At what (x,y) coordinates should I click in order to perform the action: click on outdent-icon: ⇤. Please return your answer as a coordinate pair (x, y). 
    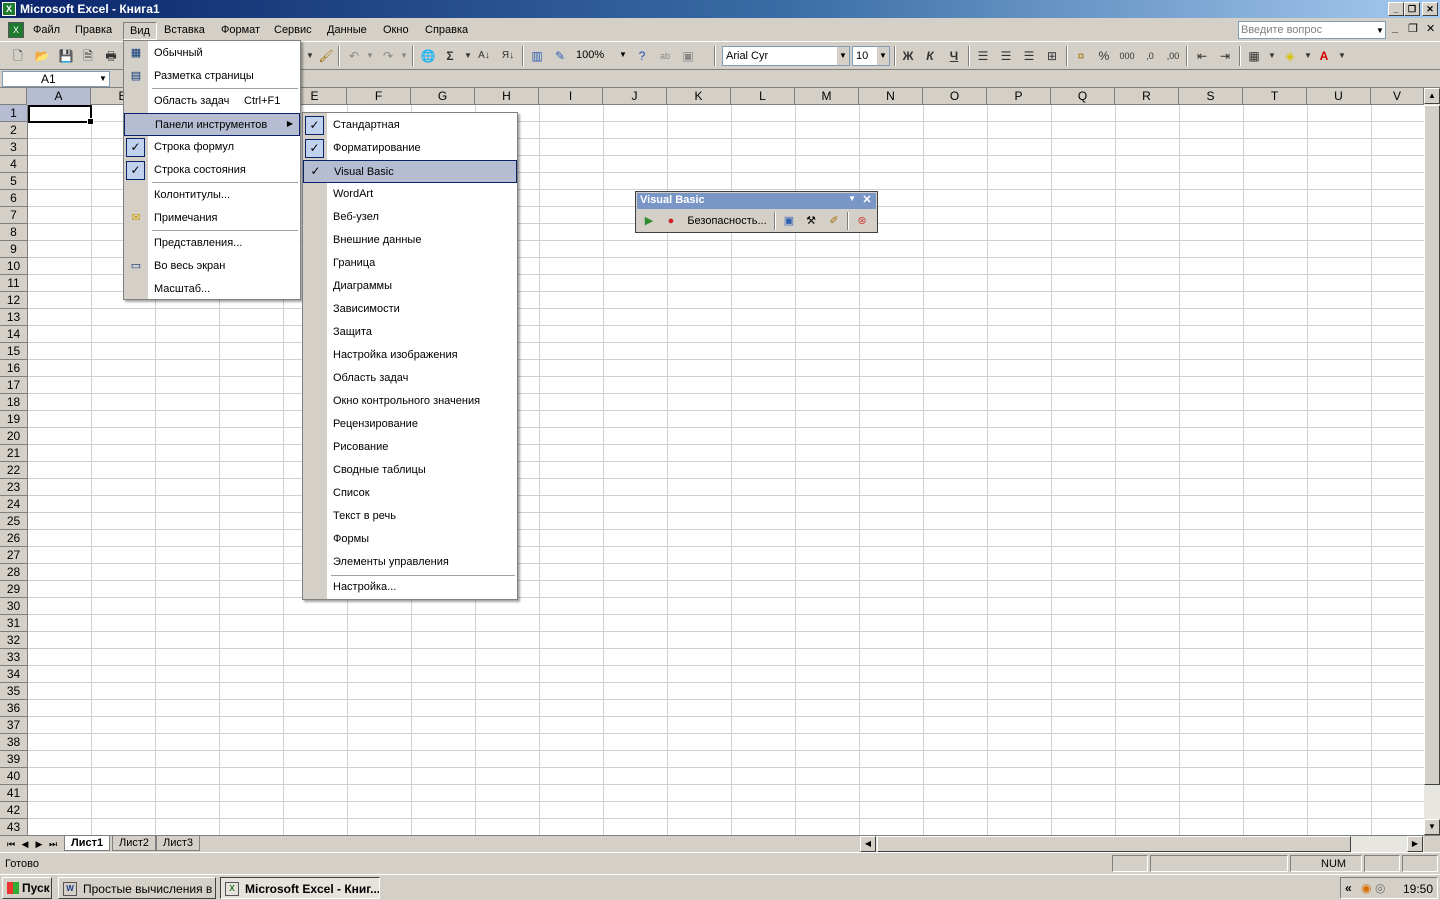
    Looking at the image, I should click on (1202, 56).